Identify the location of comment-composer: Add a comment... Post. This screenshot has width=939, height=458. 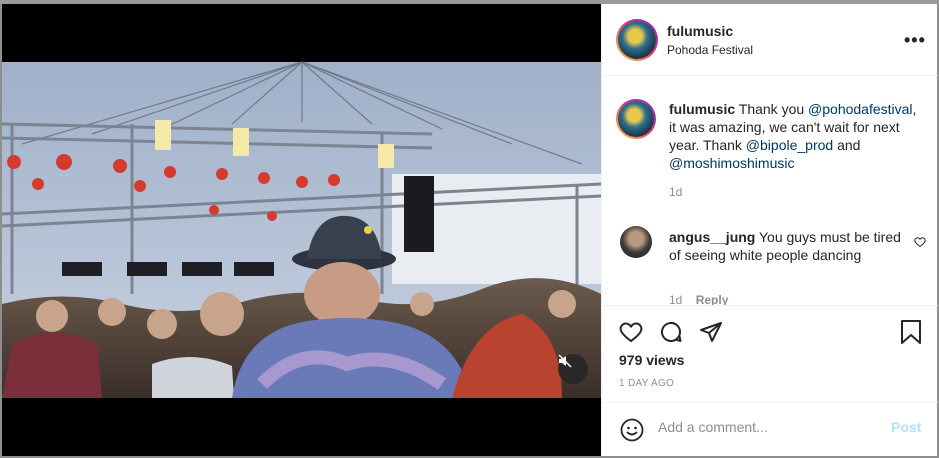
(770, 429).